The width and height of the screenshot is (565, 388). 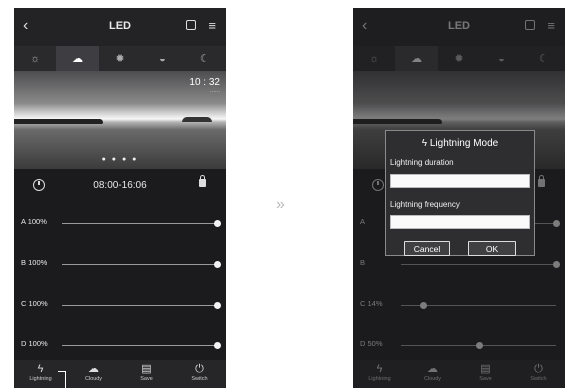 I want to click on channel-b-slider: B, so click(x=459, y=264).